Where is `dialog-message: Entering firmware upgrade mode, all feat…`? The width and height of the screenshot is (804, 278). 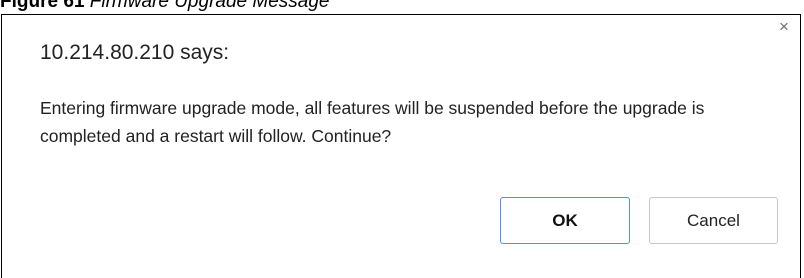
dialog-message: Entering firmware upgrade mode, all feat… is located at coordinates (372, 122).